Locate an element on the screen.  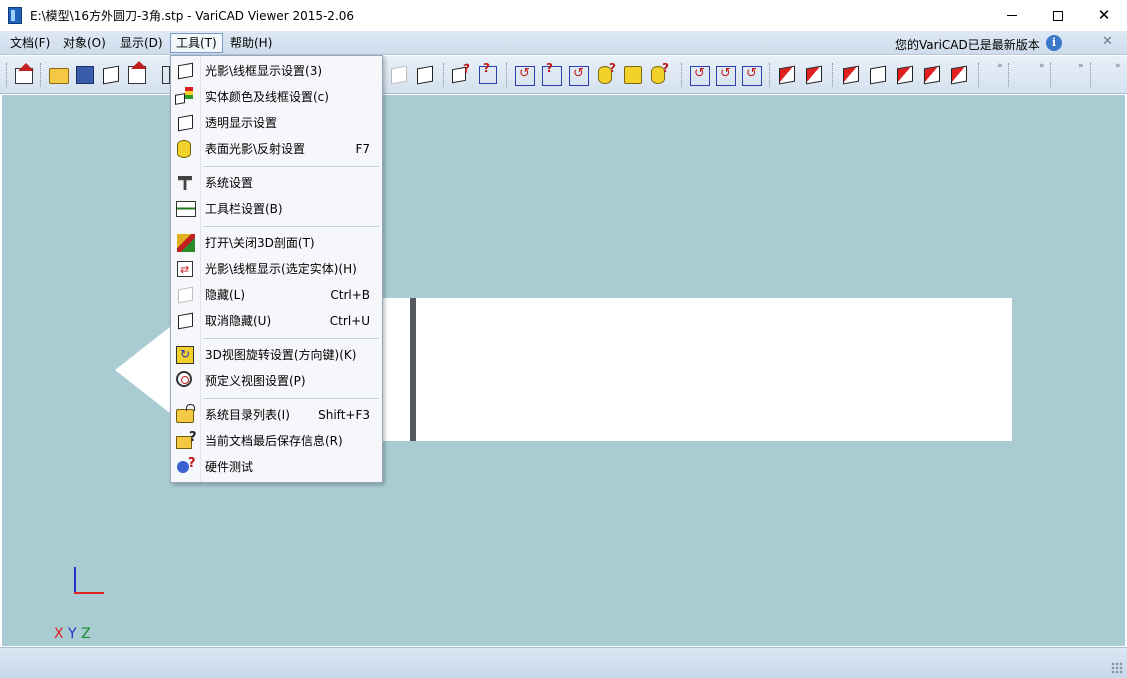
menu-item-shading-selected: 光影\线框显示(选定实体)(H) is located at coordinates (276, 269).